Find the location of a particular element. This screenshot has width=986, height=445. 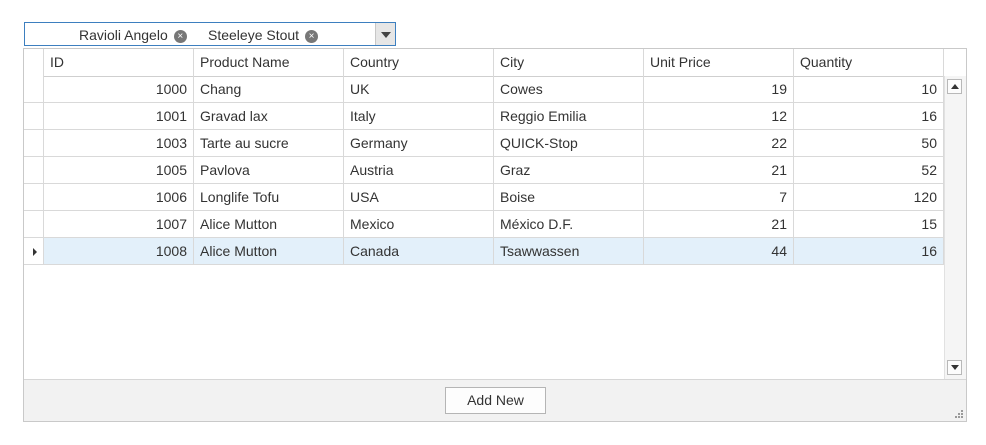

cell-unit-price: 7 is located at coordinates (719, 197).